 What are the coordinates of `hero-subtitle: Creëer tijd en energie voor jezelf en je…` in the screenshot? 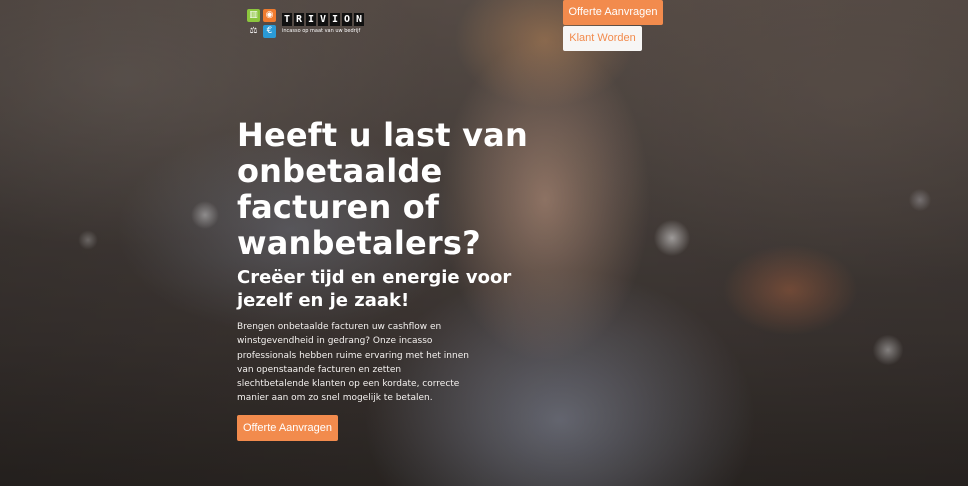 It's located at (374, 289).